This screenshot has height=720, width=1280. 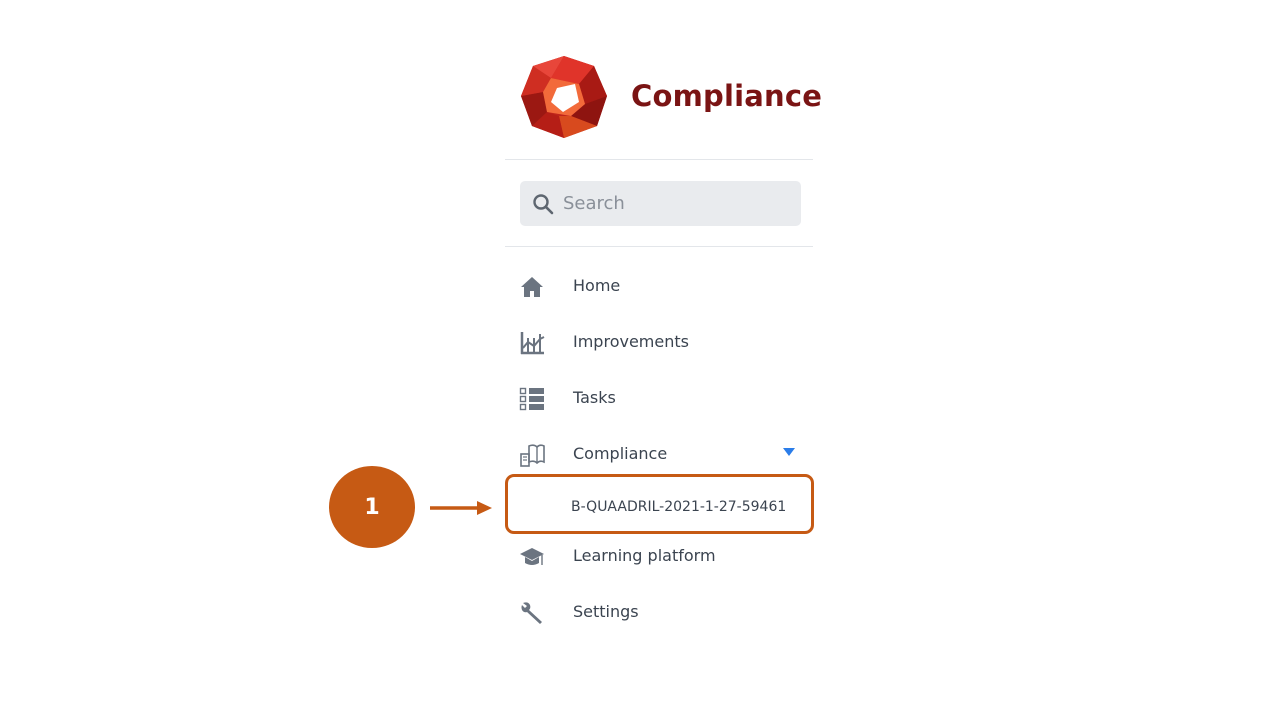 What do you see at coordinates (631, 341) in the screenshot?
I see `sidebar-item-label: Improvements` at bounding box center [631, 341].